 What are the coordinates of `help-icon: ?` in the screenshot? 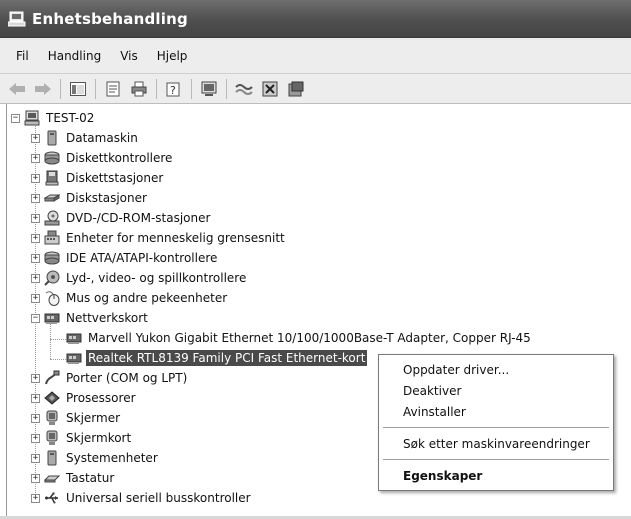 It's located at (174, 89).